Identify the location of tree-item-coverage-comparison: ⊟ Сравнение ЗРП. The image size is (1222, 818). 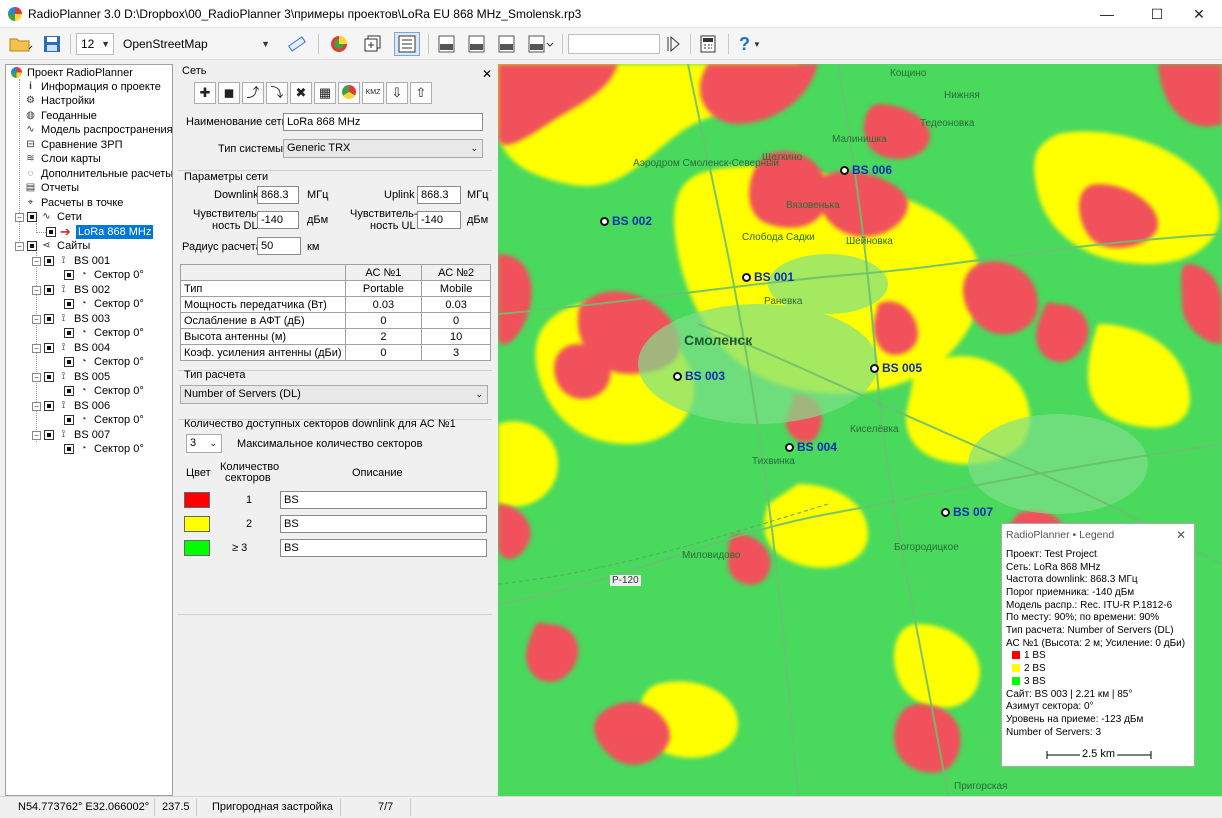
(73, 145).